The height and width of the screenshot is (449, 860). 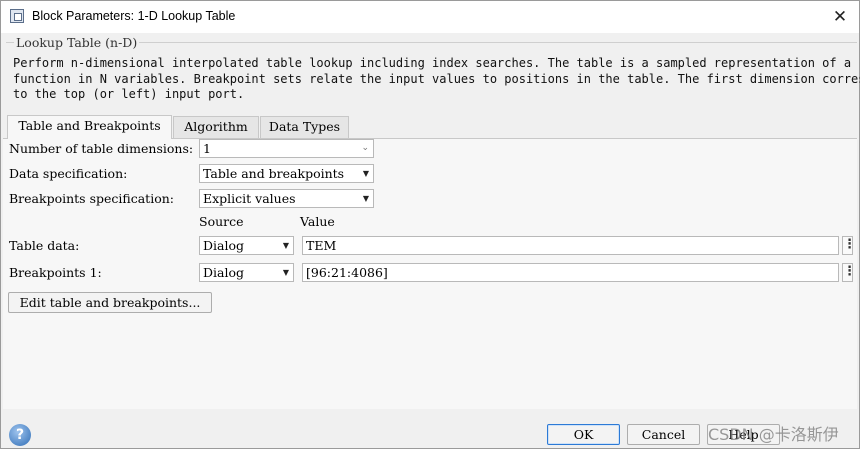 I want to click on data-spec-dropdown: Table and breakpoints ▼, so click(x=286, y=173).